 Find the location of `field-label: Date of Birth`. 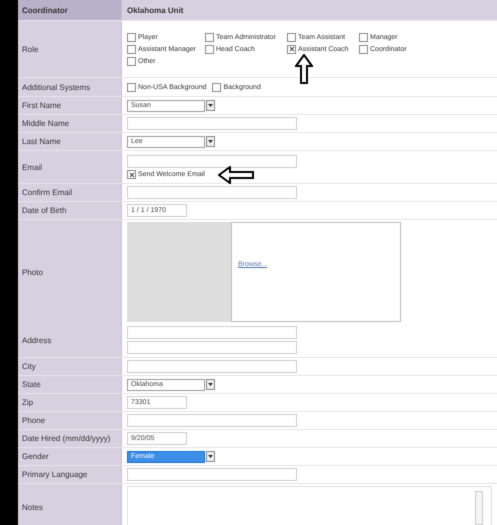

field-label: Date of Birth is located at coordinates (44, 210).